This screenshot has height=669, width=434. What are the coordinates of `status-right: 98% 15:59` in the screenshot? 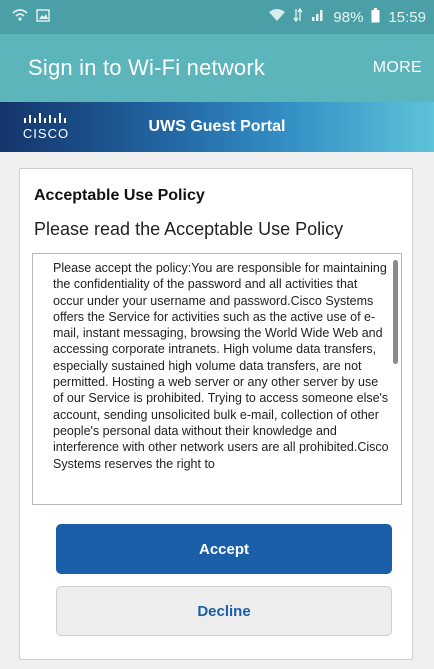 It's located at (347, 17).